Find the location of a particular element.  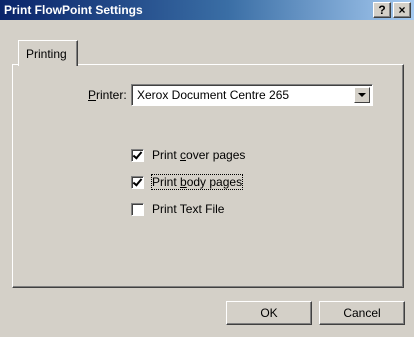

printer-label: Printer: is located at coordinates (107, 95).